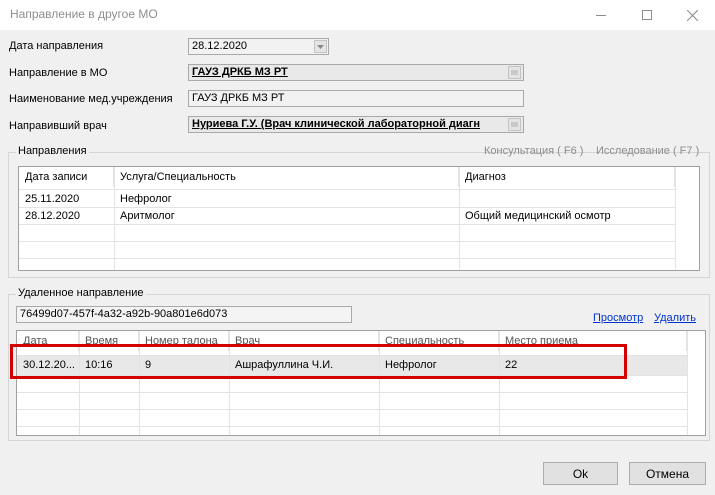  What do you see at coordinates (184, 341) in the screenshot?
I see `column-header-ticket: Номер талона` at bounding box center [184, 341].